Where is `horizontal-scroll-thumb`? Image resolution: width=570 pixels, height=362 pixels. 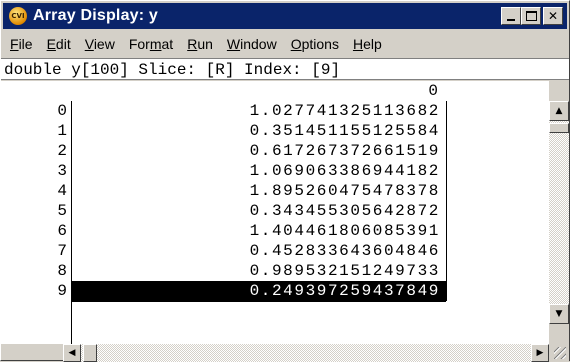
horizontal-scroll-thumb is located at coordinates (90, 353).